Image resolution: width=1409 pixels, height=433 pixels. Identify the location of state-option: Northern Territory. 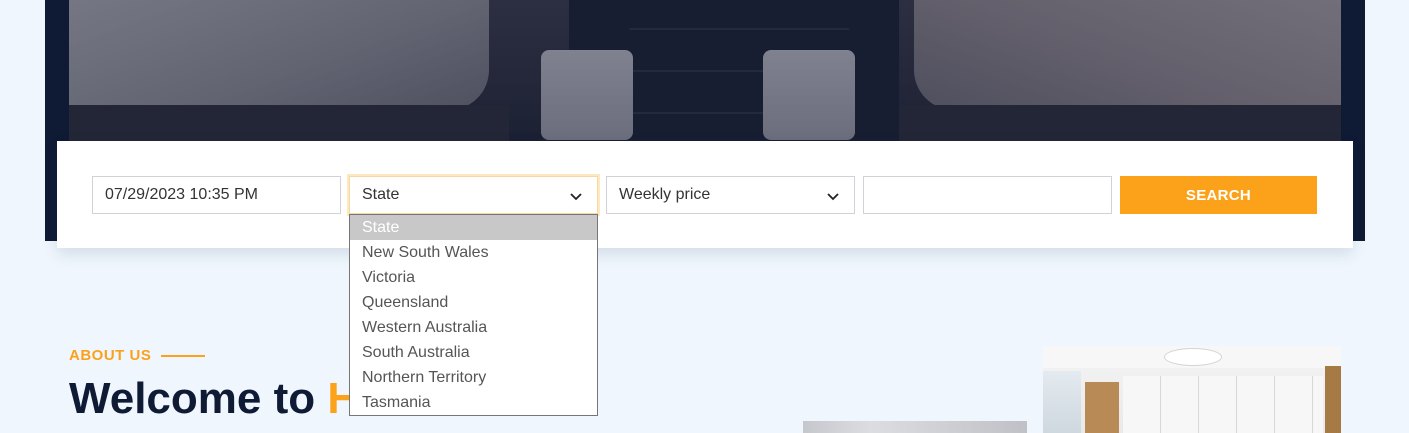
(473, 377).